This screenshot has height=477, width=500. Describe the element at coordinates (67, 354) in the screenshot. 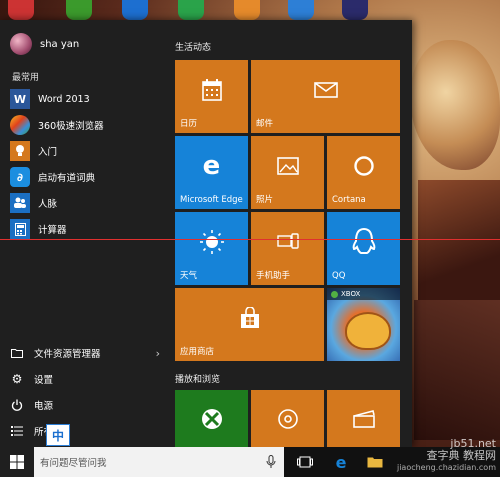

I see `sys-label: 文件资源管理器` at that location.